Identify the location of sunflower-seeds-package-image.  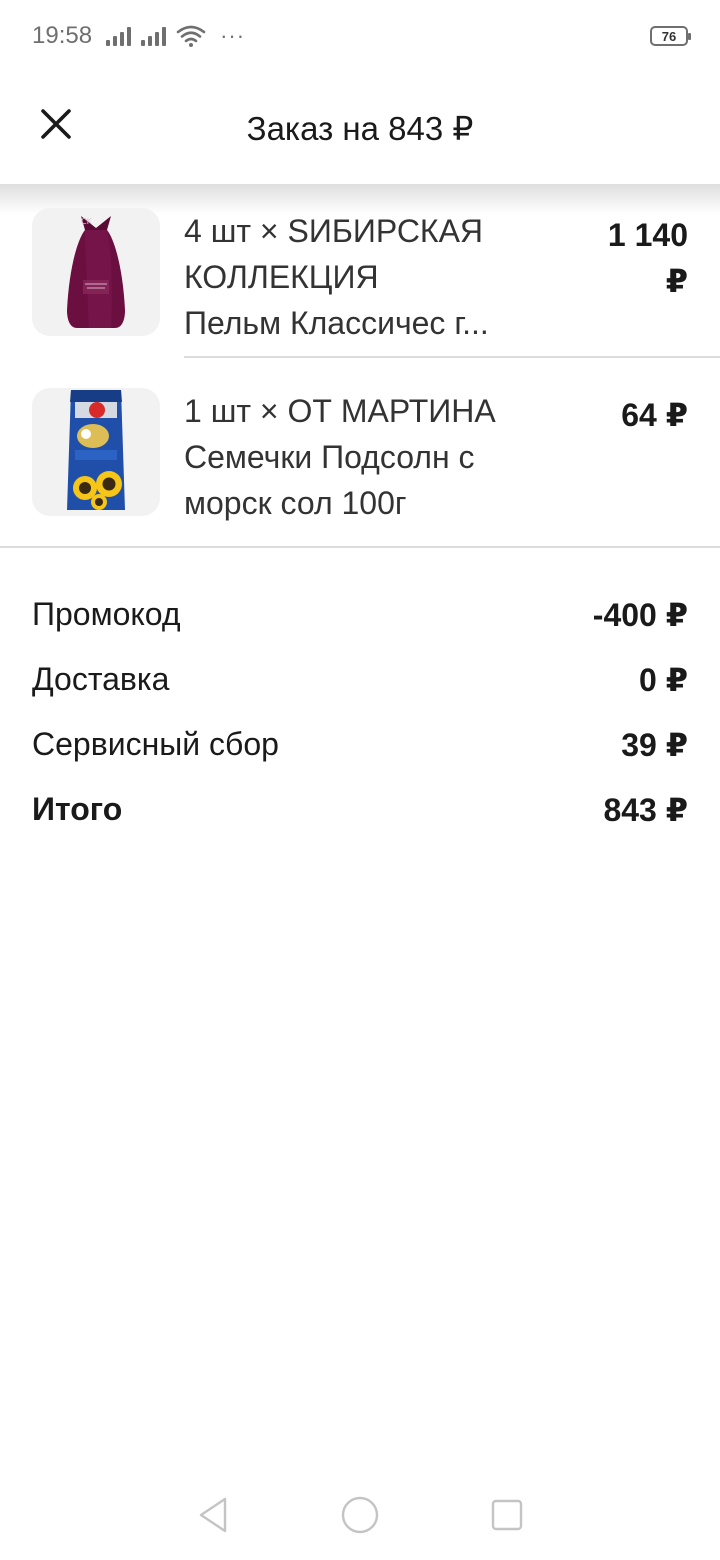
(96, 452).